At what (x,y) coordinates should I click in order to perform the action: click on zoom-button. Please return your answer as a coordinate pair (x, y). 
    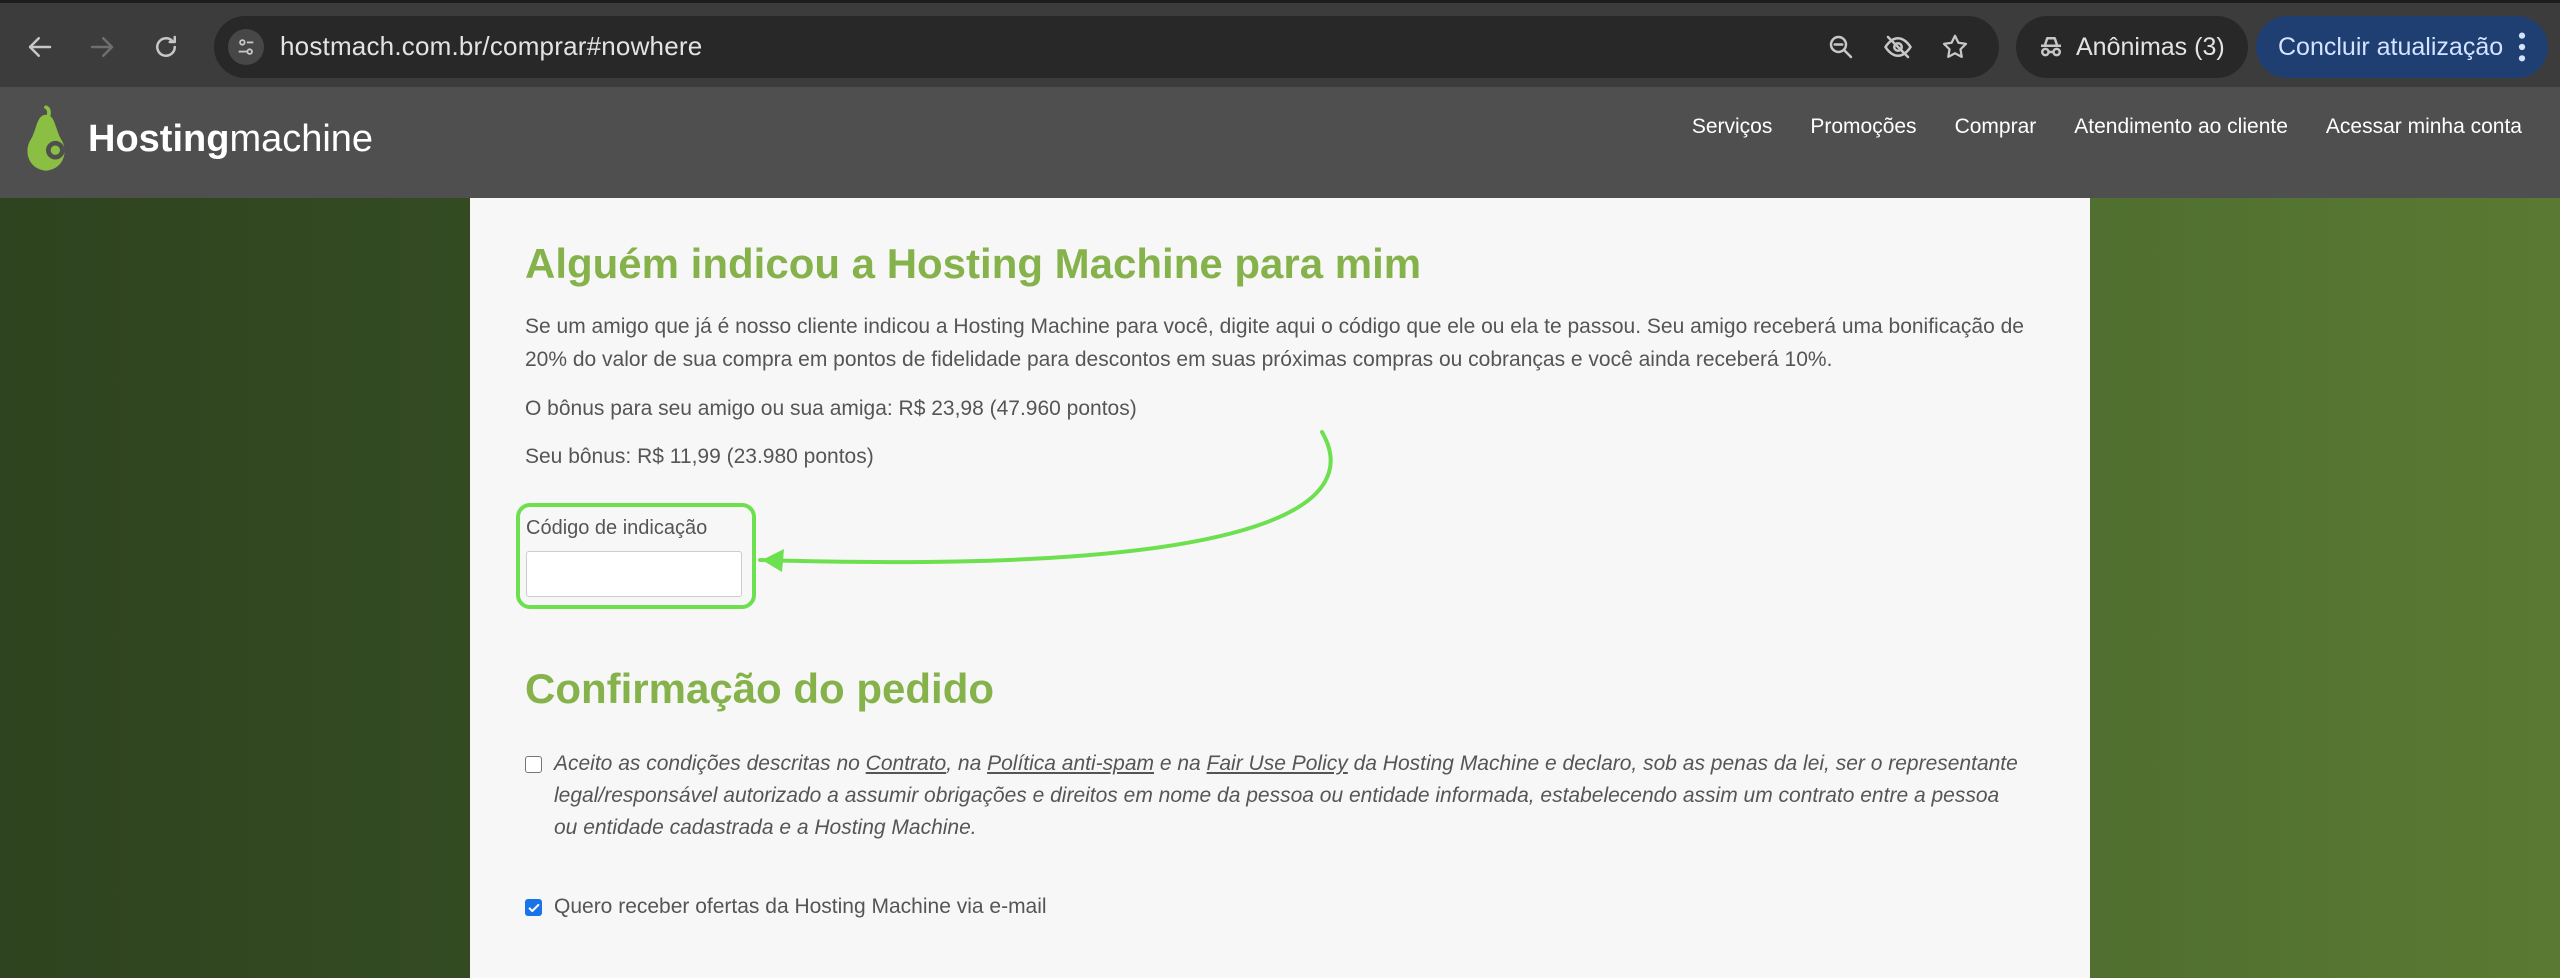
    Looking at the image, I should click on (1841, 47).